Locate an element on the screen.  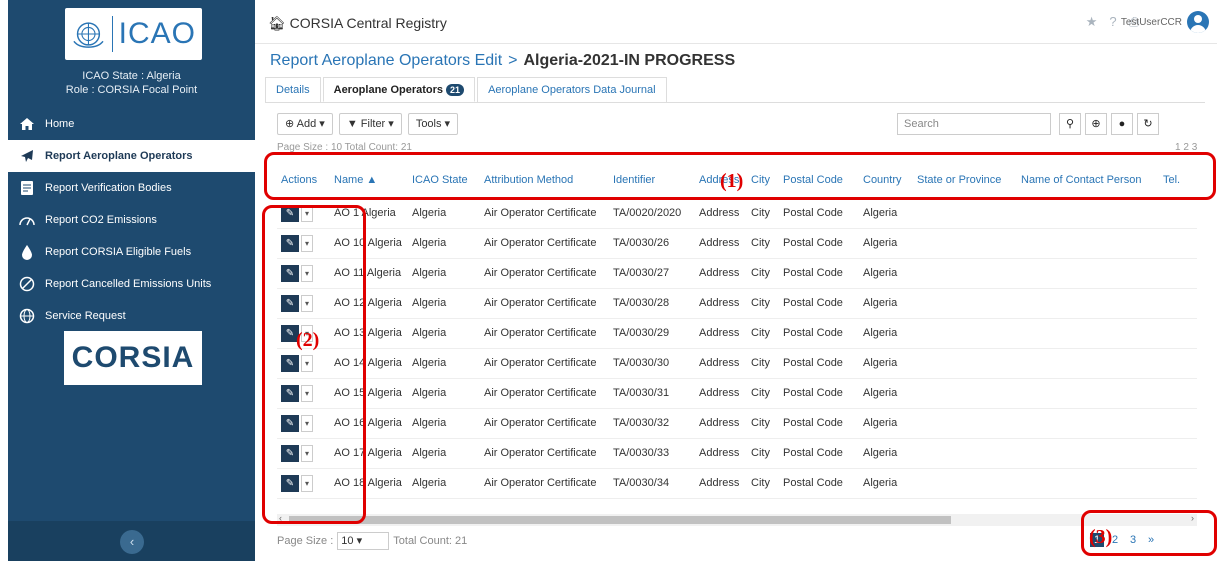
table-cell: TA/0030/32 is located at coordinates (652, 423).